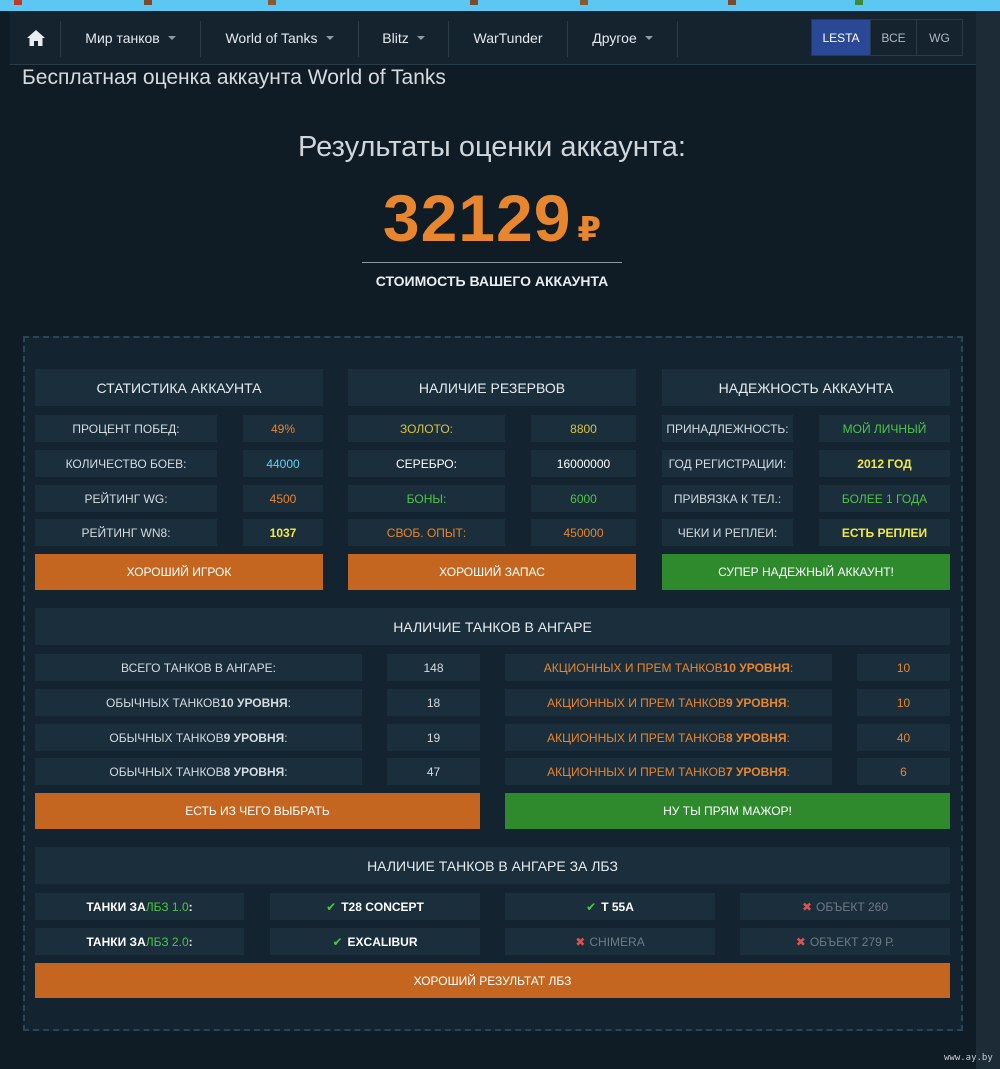  I want to click on nav-item-label: Другое, so click(614, 38).